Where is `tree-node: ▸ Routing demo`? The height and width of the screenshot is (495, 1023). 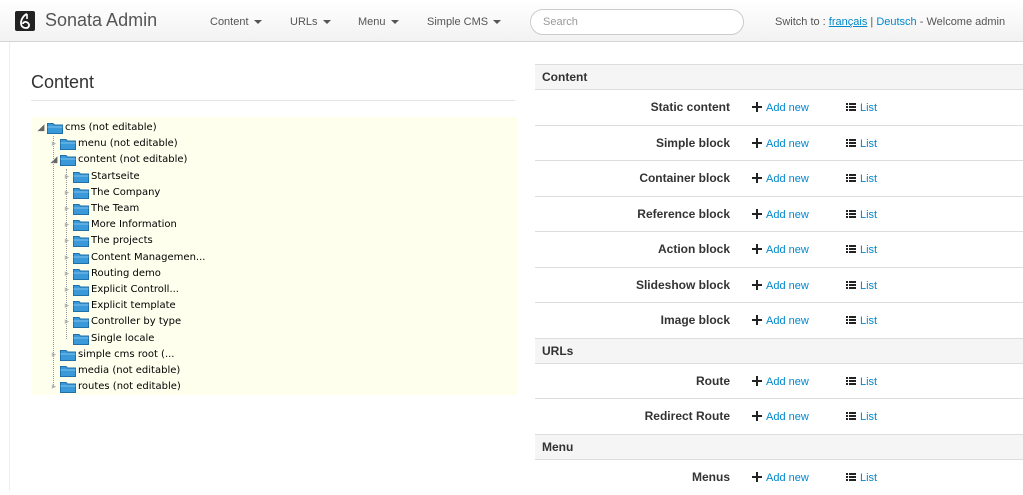
tree-node: ▸ Routing demo is located at coordinates (111, 274).